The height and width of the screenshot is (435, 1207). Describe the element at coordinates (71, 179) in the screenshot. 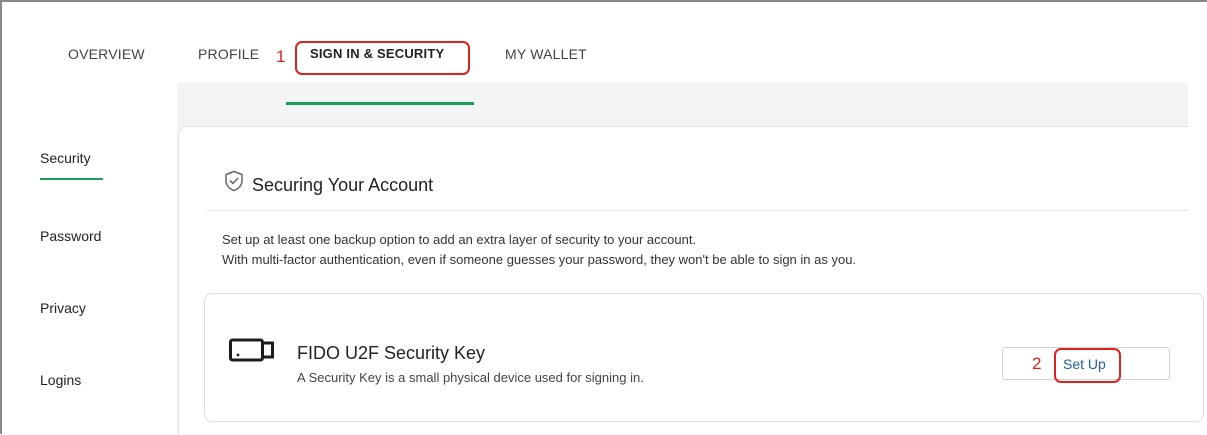

I see `active-side-item-indicator` at that location.